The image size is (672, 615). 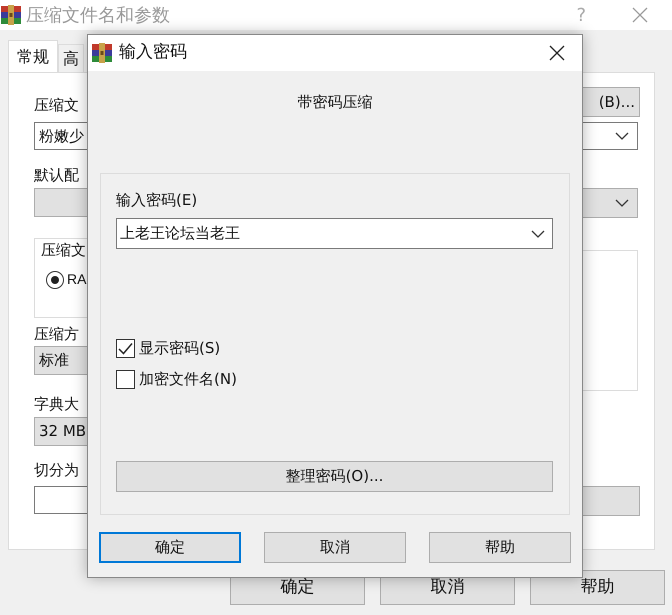 What do you see at coordinates (64, 250) in the screenshot?
I see `group-label: 压缩文` at bounding box center [64, 250].